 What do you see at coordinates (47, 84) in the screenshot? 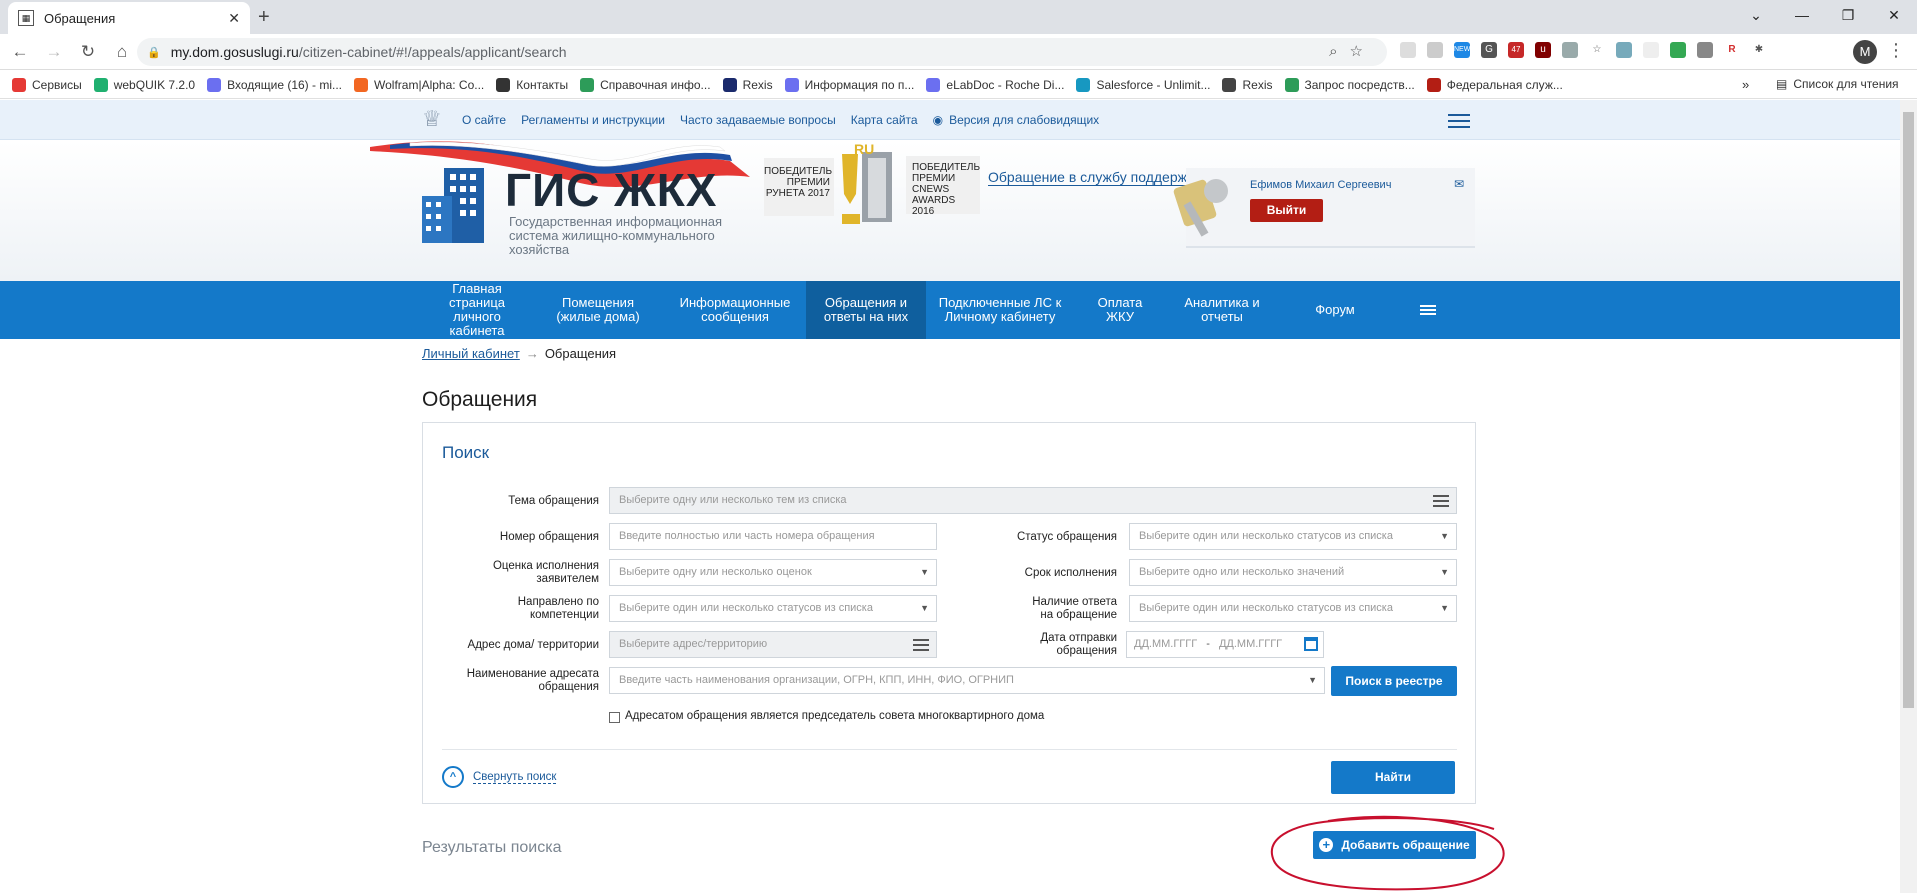
I see `bookmark-item: Сервисы` at bounding box center [47, 84].